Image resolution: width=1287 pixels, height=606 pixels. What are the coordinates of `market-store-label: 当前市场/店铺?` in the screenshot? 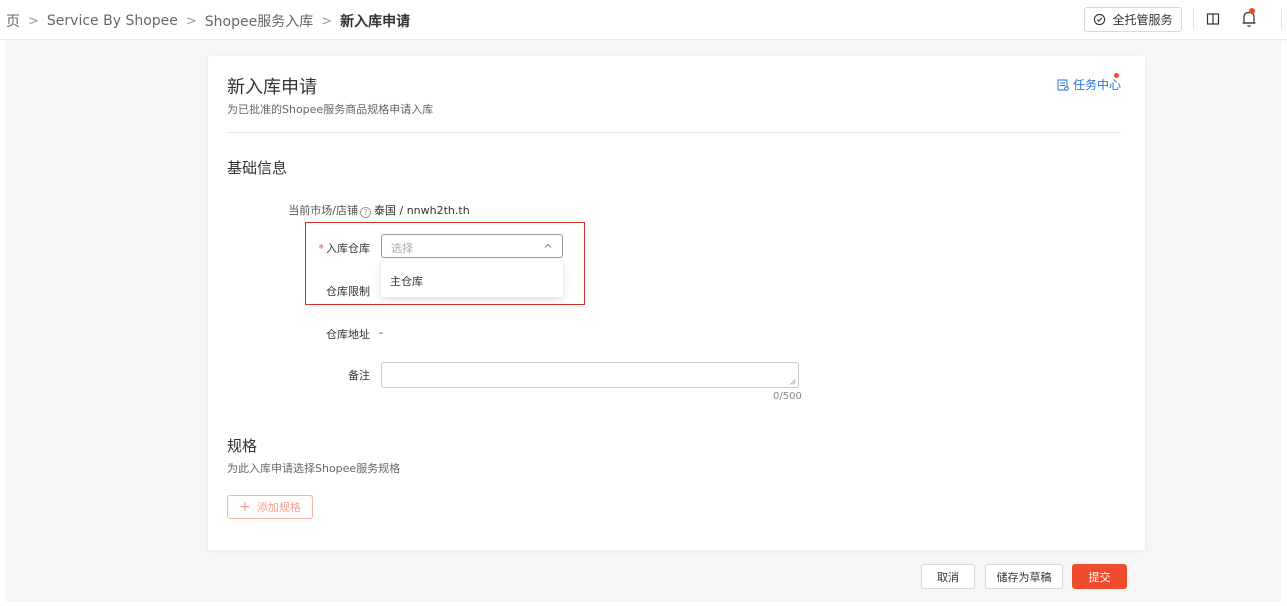 It's located at (319, 210).